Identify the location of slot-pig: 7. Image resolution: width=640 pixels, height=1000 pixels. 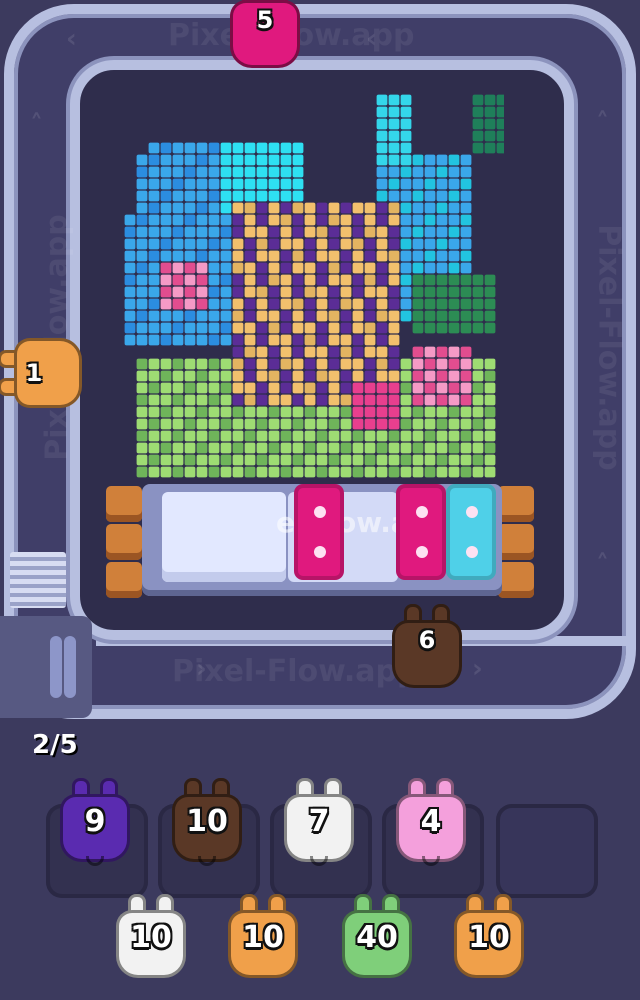
(319, 822).